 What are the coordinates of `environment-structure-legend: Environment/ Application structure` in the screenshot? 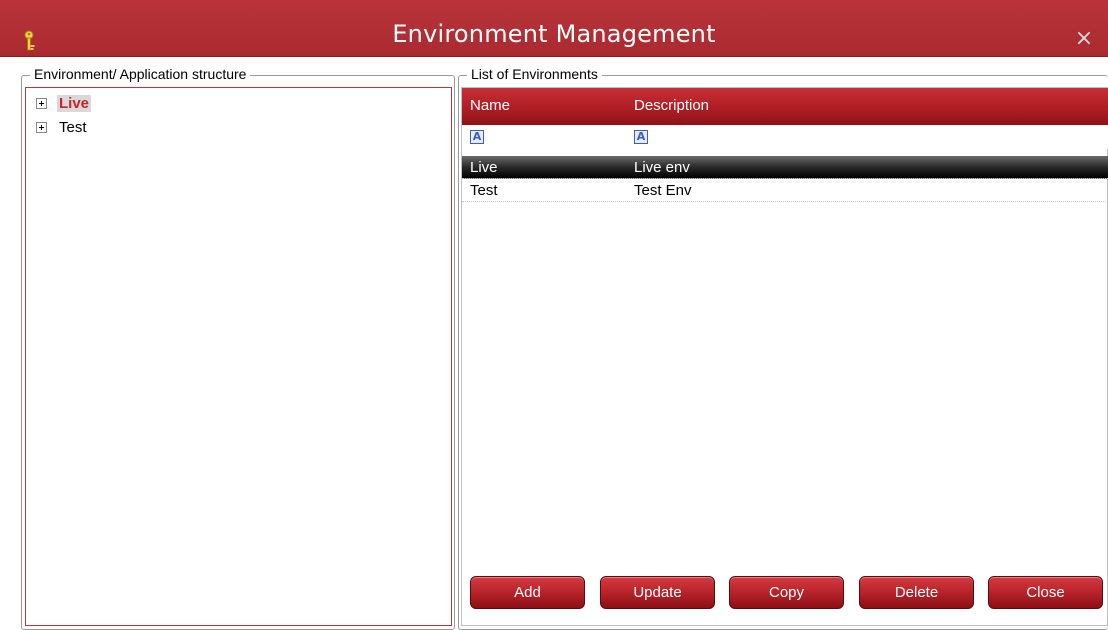 It's located at (140, 74).